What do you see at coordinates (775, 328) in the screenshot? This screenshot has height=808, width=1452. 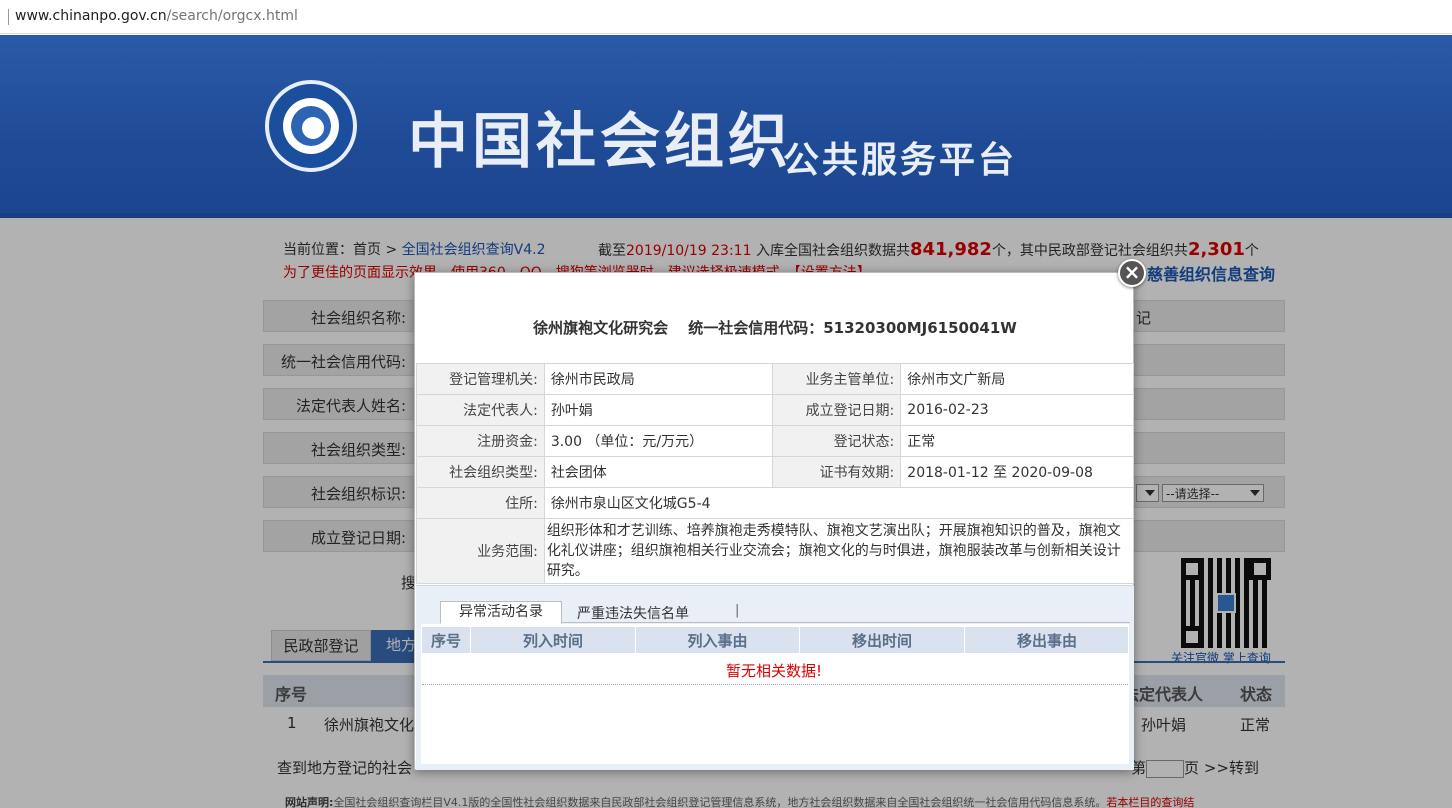 I see `modal-title: 徐州旗袍文化研究会 统一社会信用代码：51320300MJ6150041W` at bounding box center [775, 328].